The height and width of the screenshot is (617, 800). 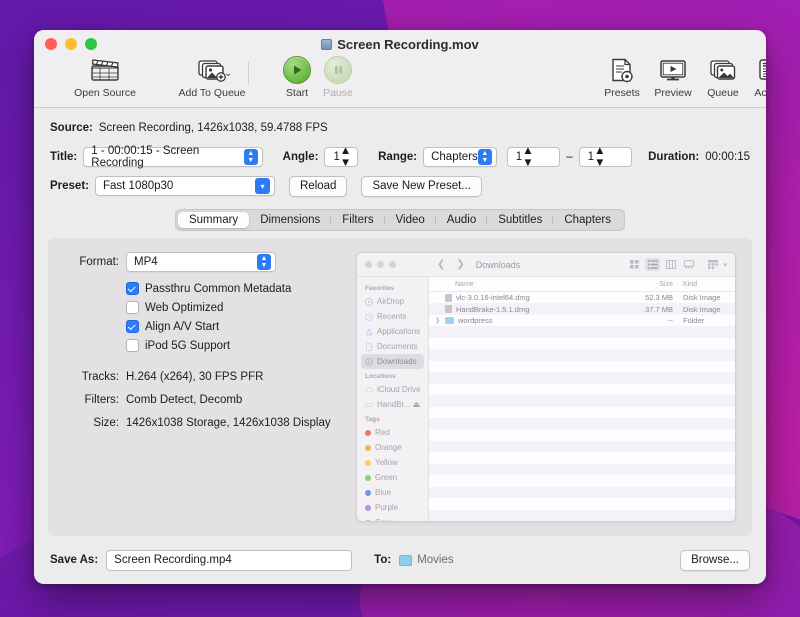 I want to click on file-name: wordpress, so click(x=475, y=321).